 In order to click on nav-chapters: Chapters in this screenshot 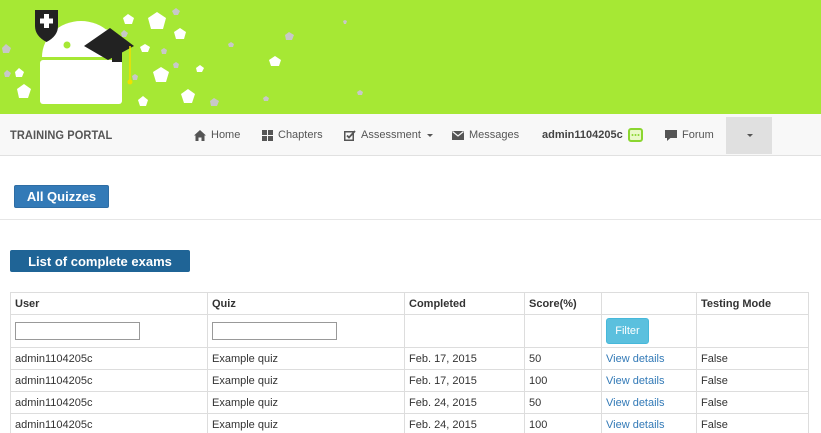, I will do `click(292, 135)`.